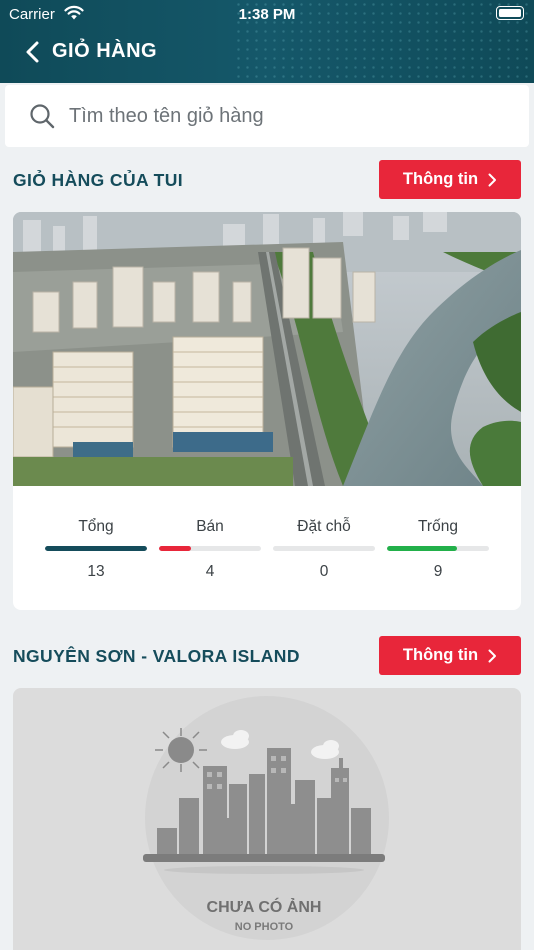  What do you see at coordinates (98, 180) in the screenshot?
I see `project-title: GIỎ HÀNG CỦA TUI` at bounding box center [98, 180].